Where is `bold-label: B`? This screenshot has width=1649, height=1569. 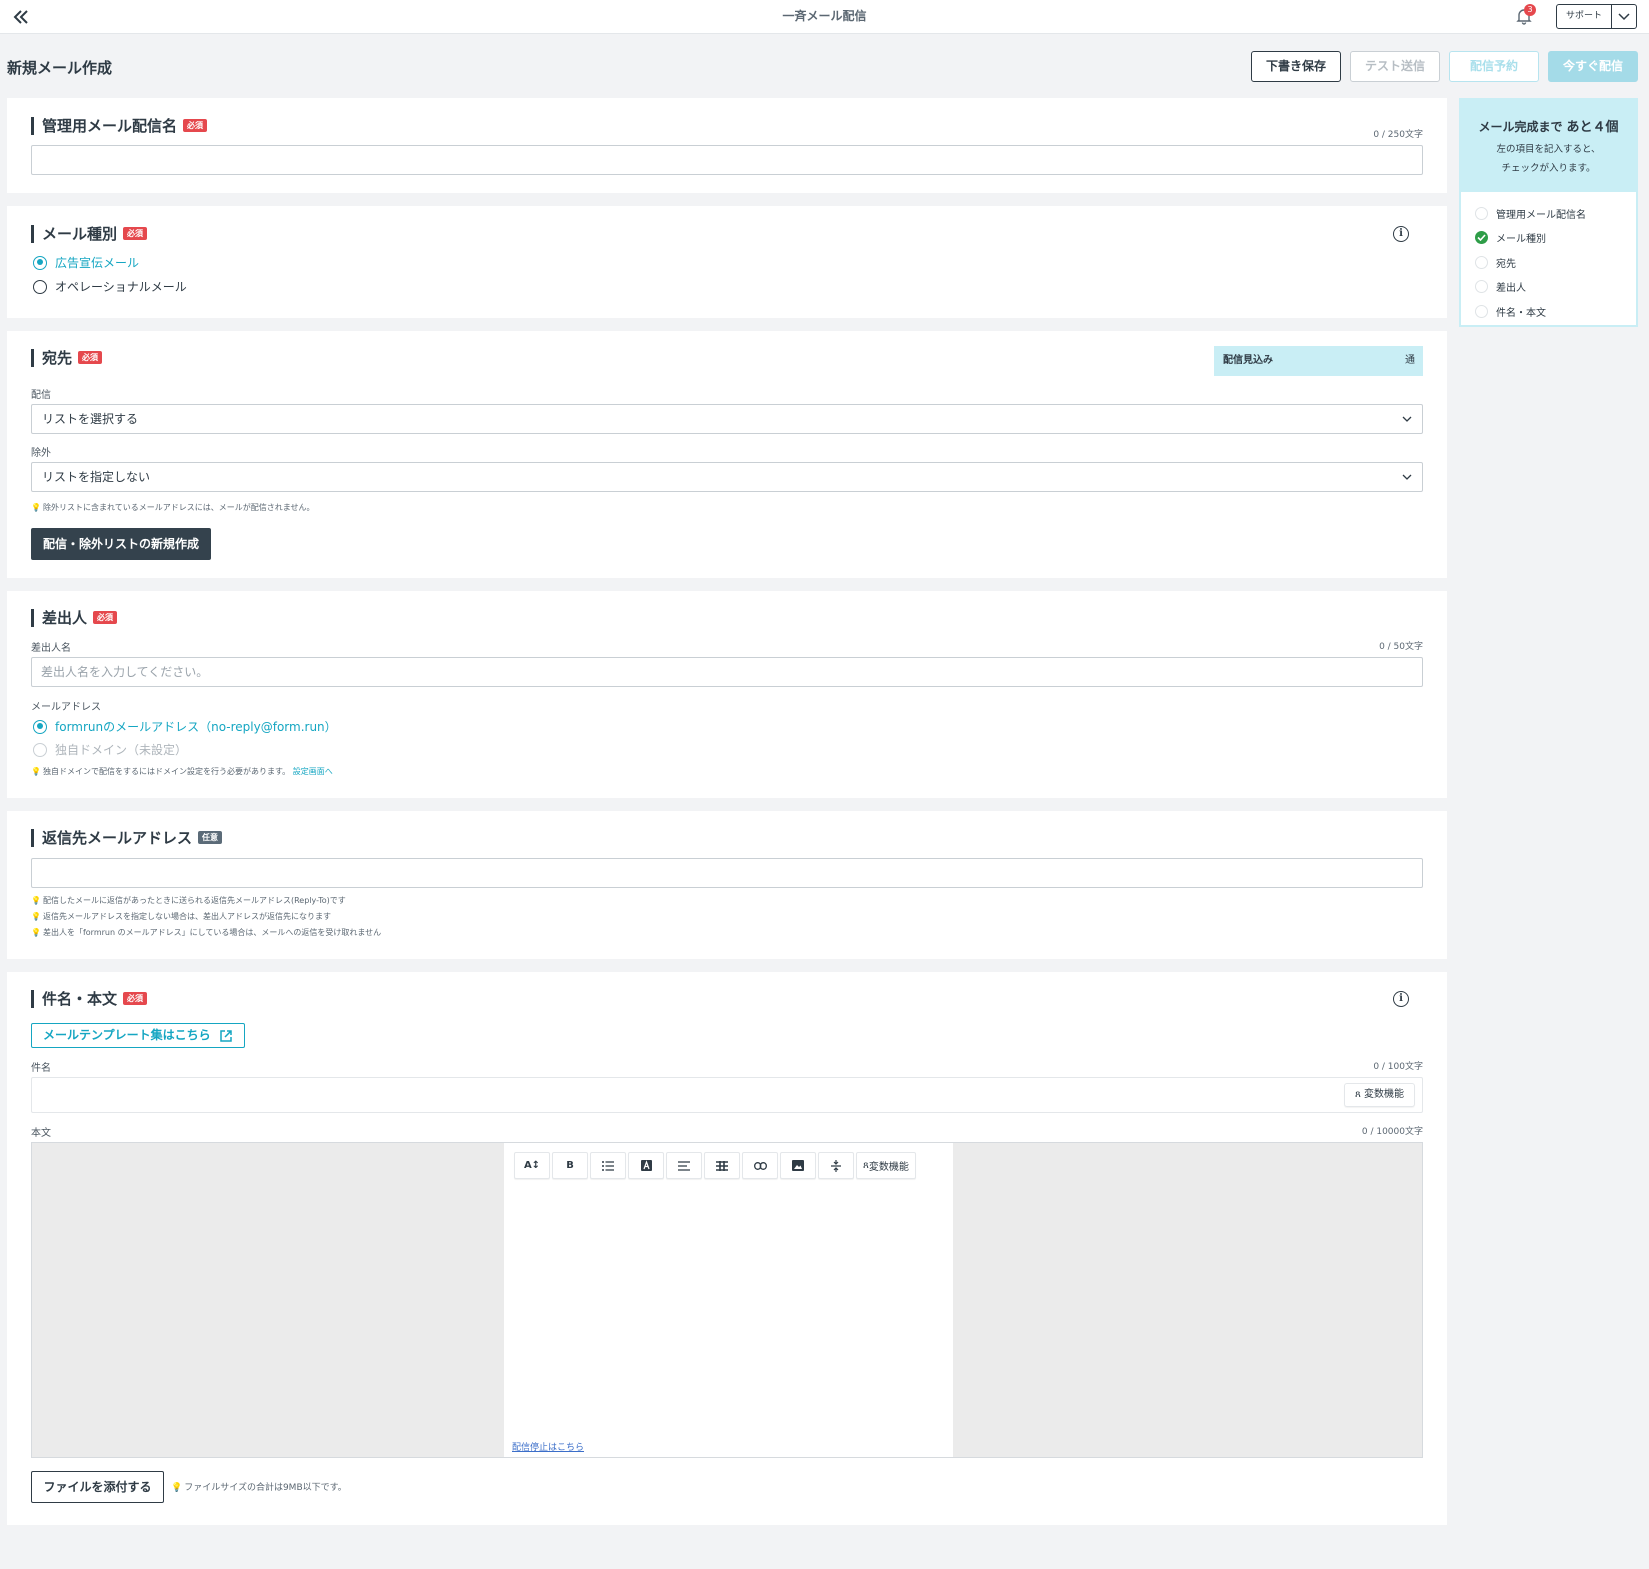 bold-label: B is located at coordinates (570, 1165).